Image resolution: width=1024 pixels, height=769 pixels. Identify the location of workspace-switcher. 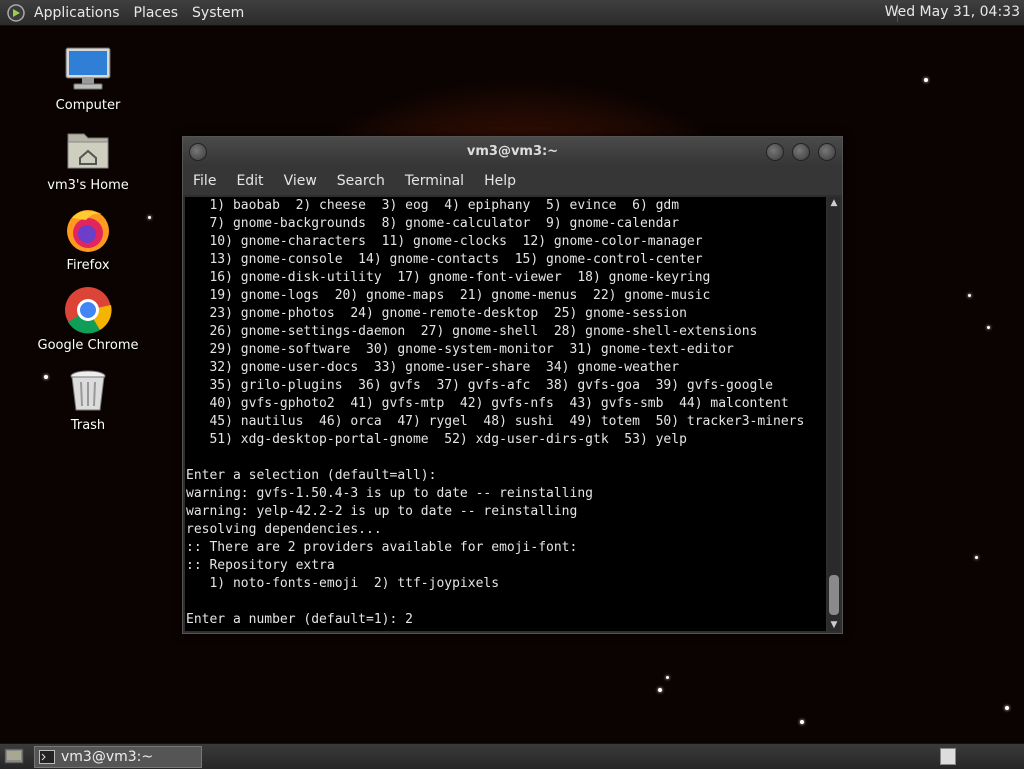
(948, 756).